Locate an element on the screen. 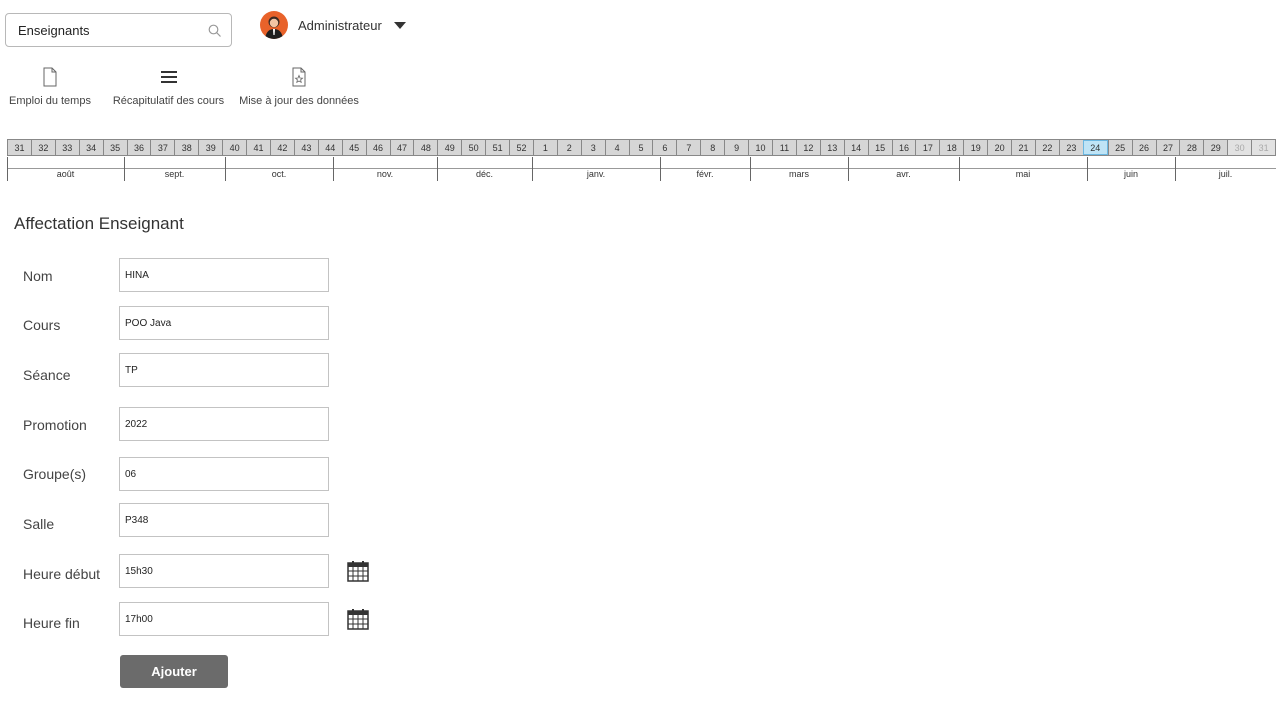  seance-field is located at coordinates (224, 370).